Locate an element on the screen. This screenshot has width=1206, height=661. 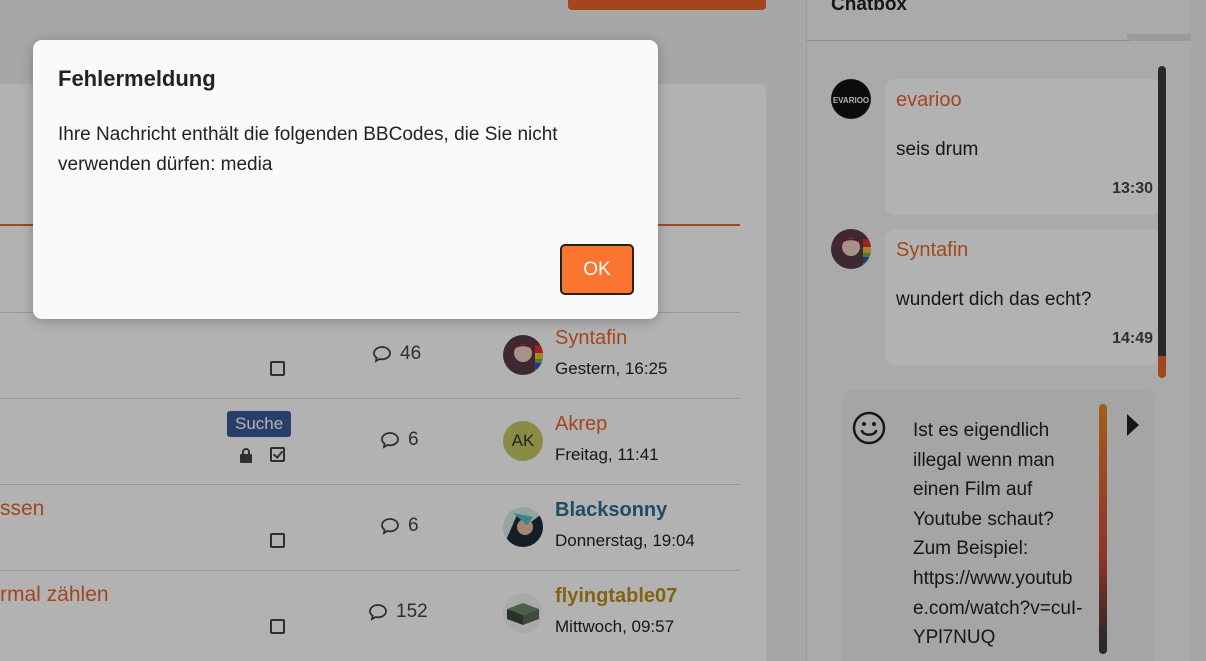
ok-button: OK is located at coordinates (597, 269).